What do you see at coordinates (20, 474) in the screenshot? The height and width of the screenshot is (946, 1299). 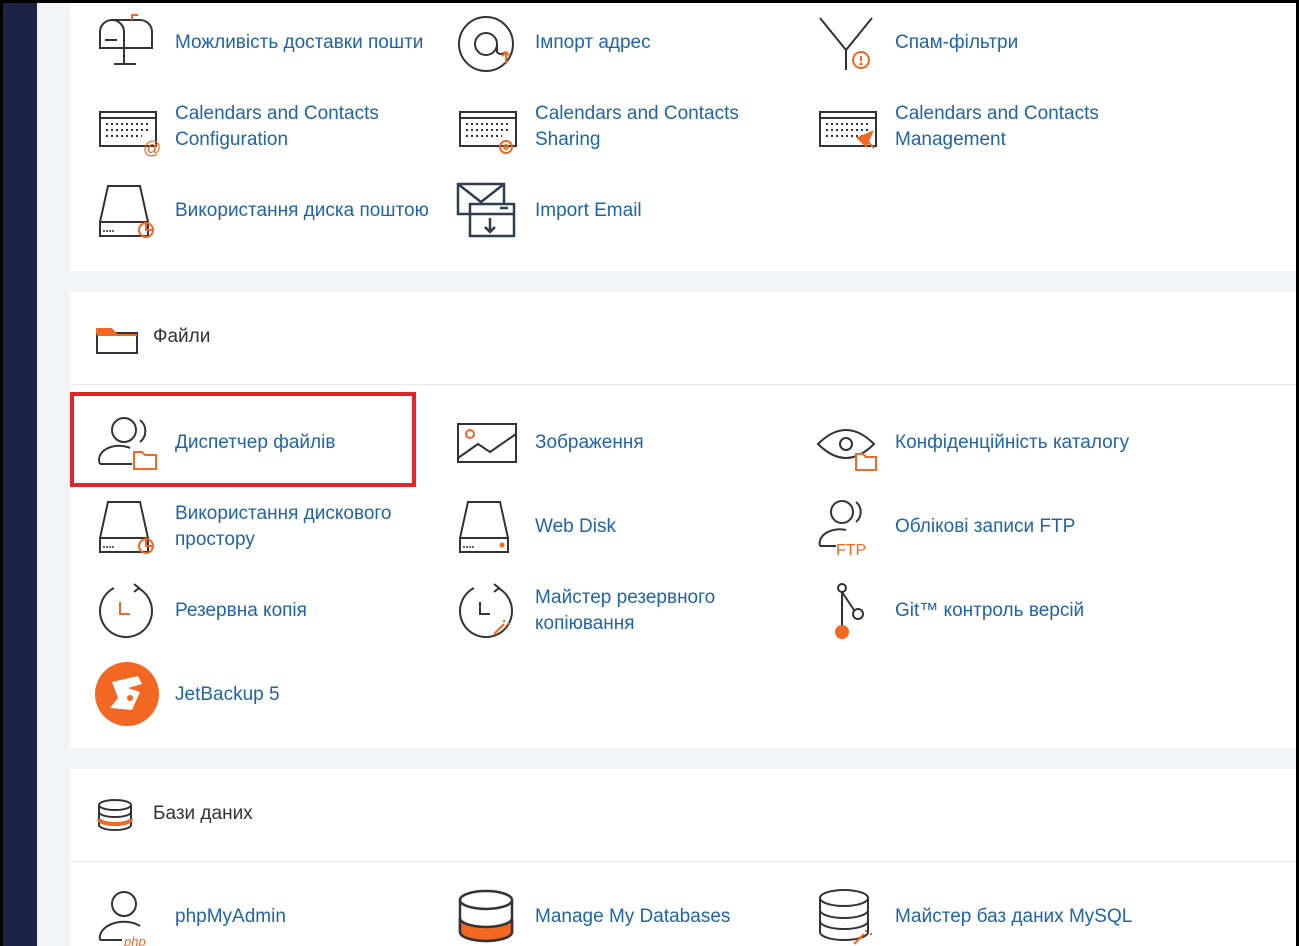 I see `left-sidebar` at bounding box center [20, 474].